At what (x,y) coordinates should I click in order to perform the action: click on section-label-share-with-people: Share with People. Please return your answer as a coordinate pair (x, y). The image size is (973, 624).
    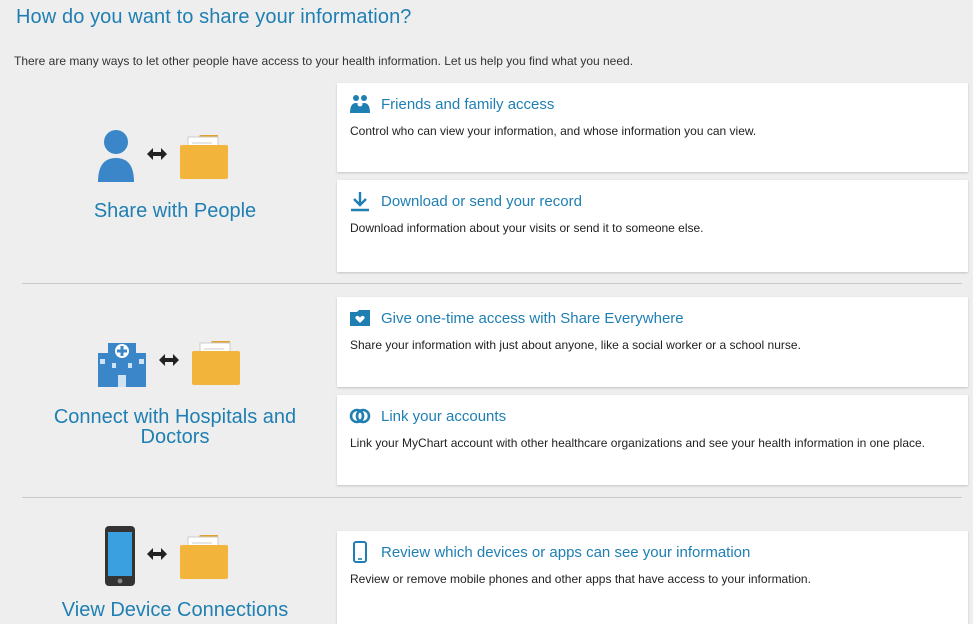
    Looking at the image, I should click on (175, 211).